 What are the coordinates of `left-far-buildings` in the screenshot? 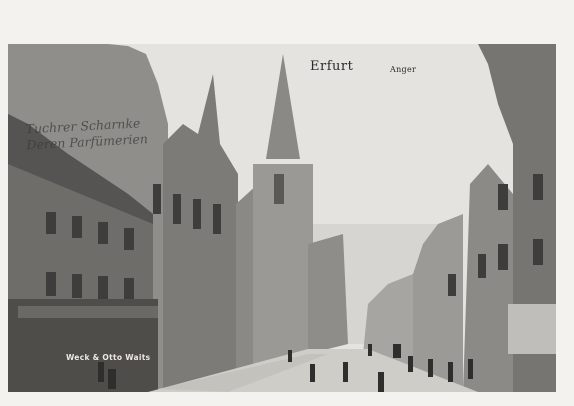 It's located at (328, 294).